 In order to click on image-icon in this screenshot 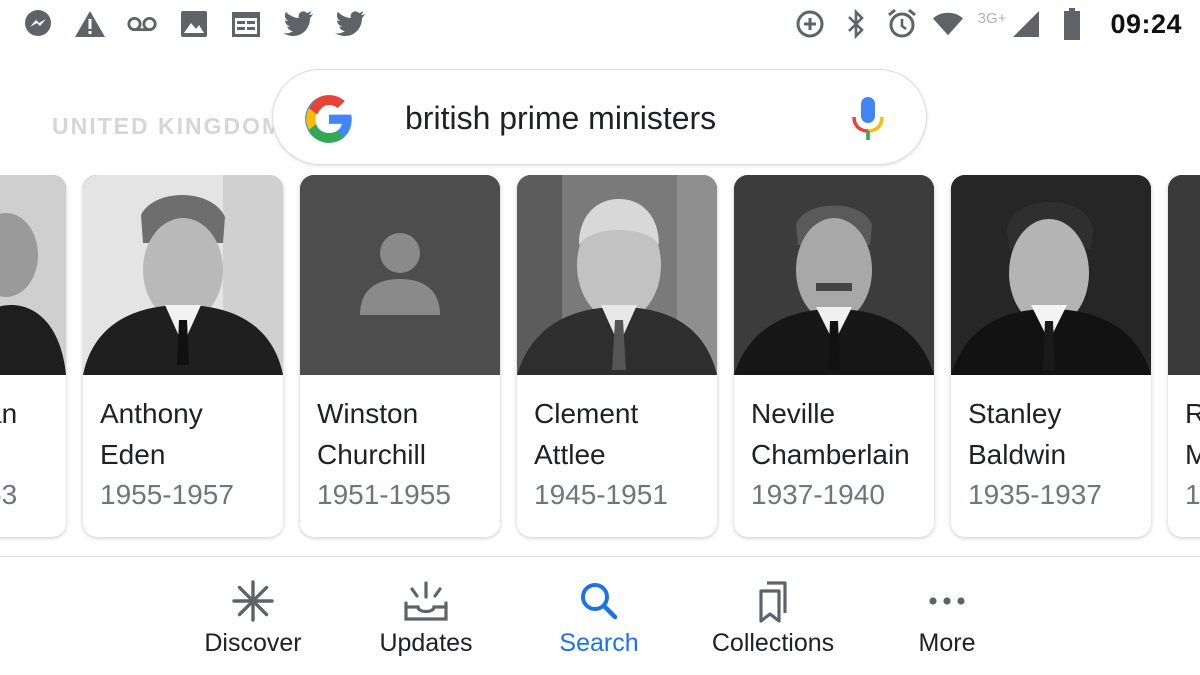, I will do `click(194, 24)`.